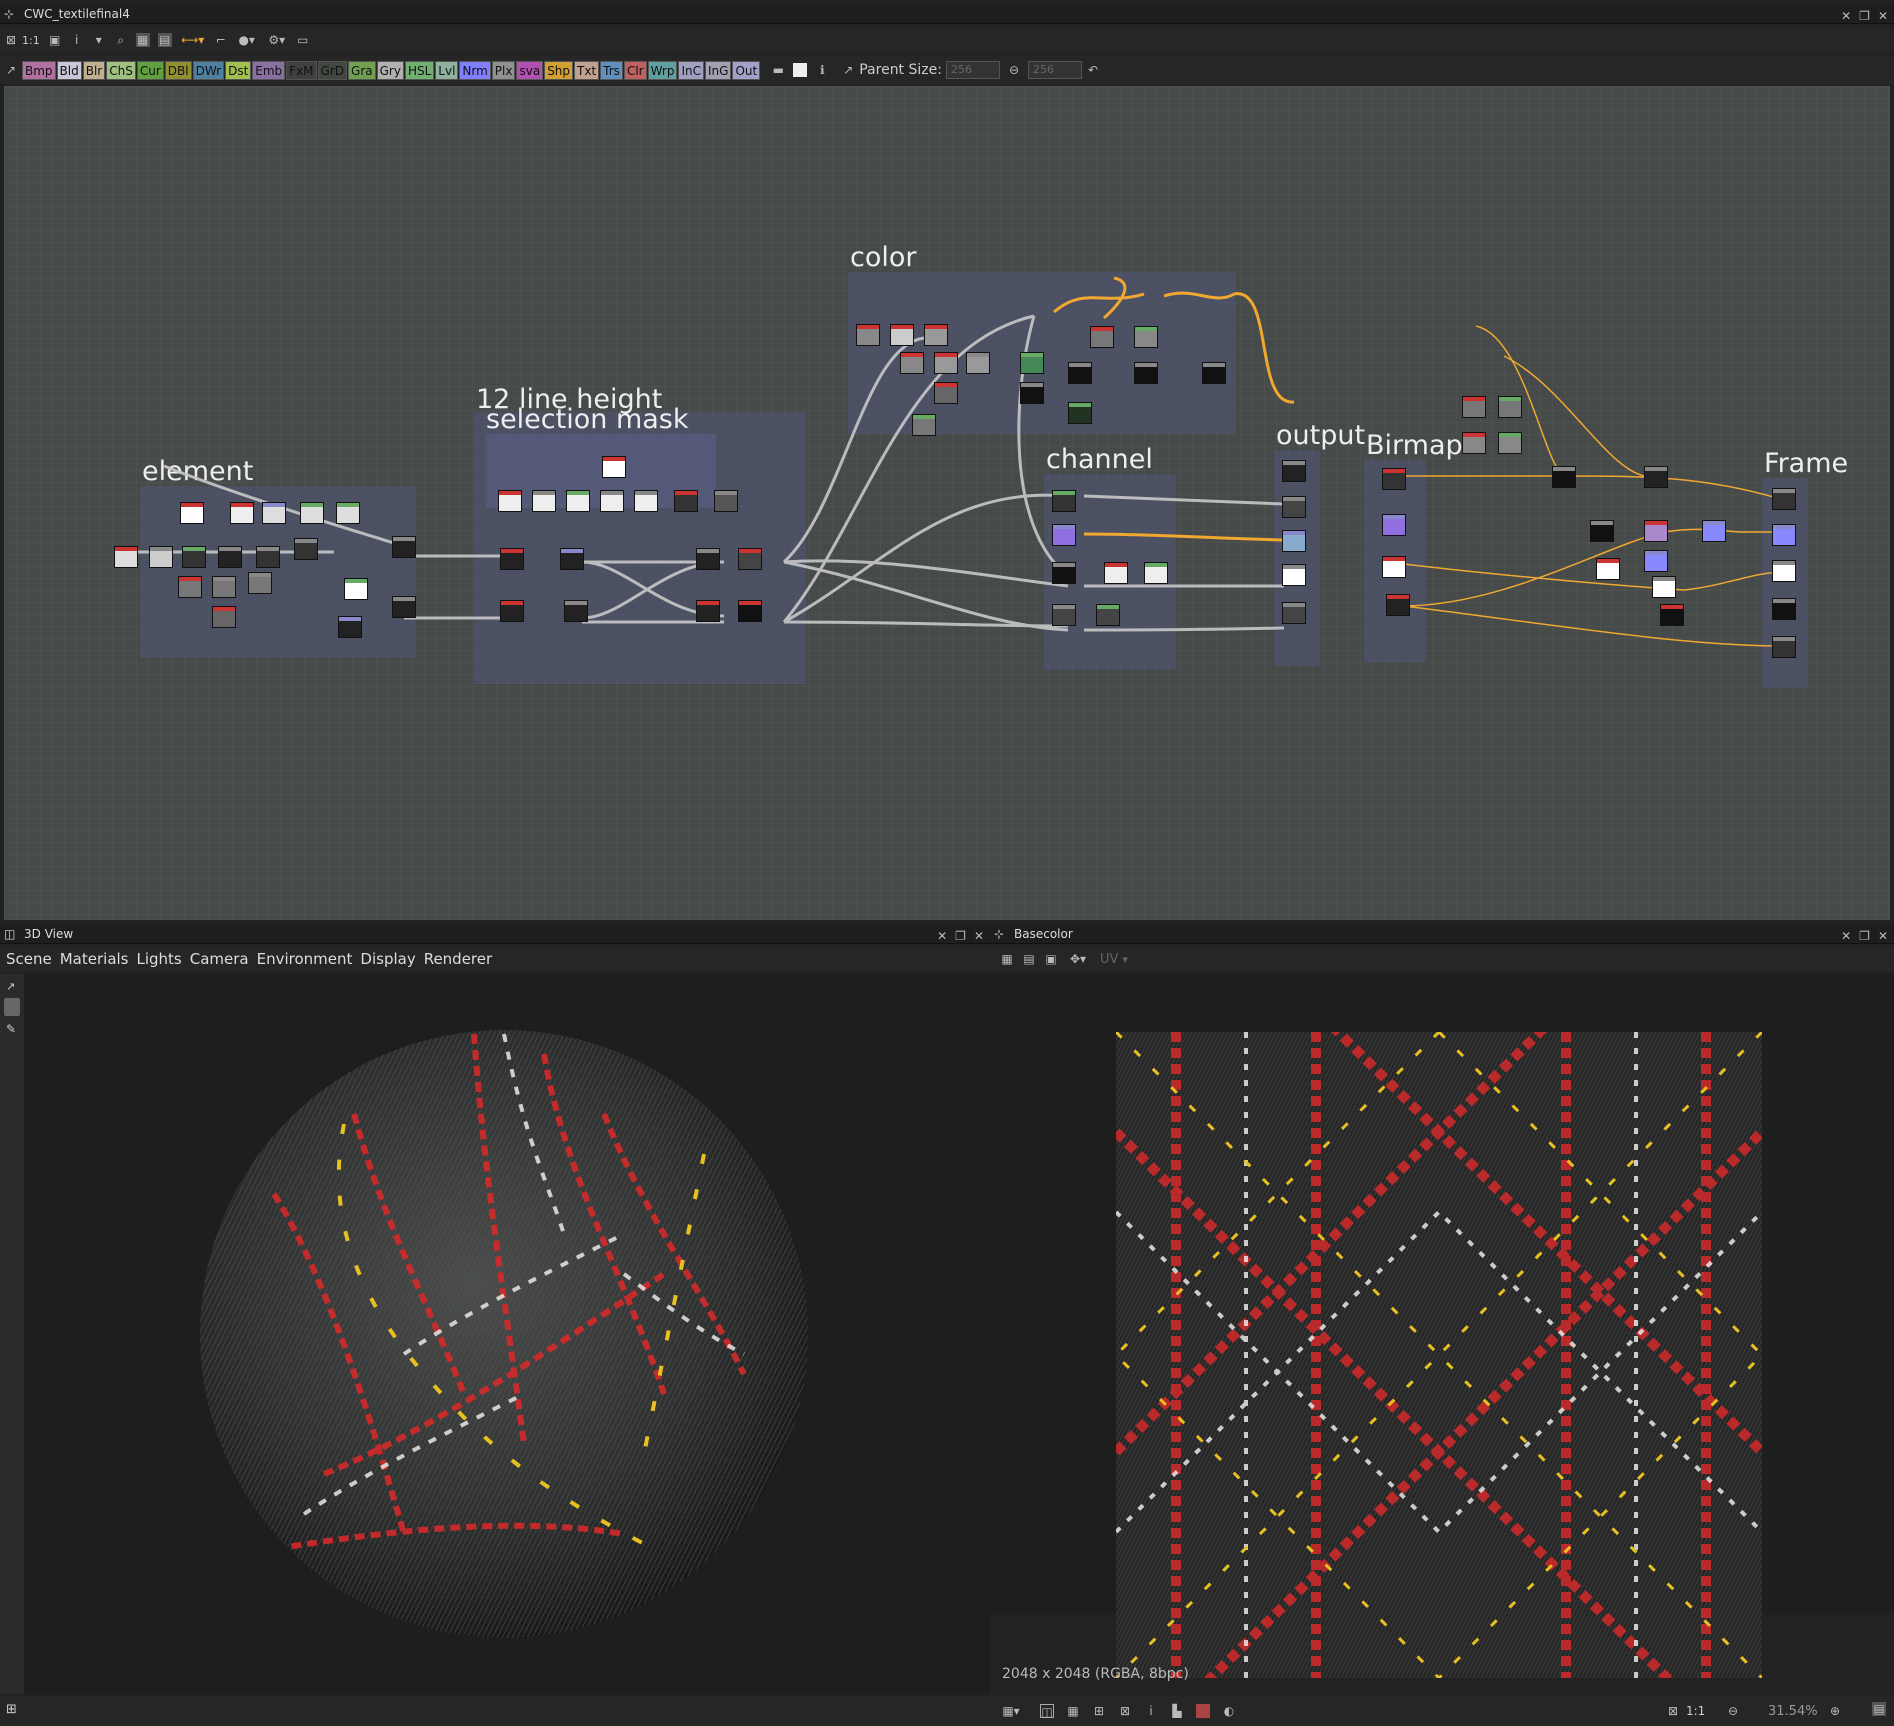 Image resolution: width=1894 pixels, height=1726 pixels. I want to click on rgb-icon, so click(1203, 1711).